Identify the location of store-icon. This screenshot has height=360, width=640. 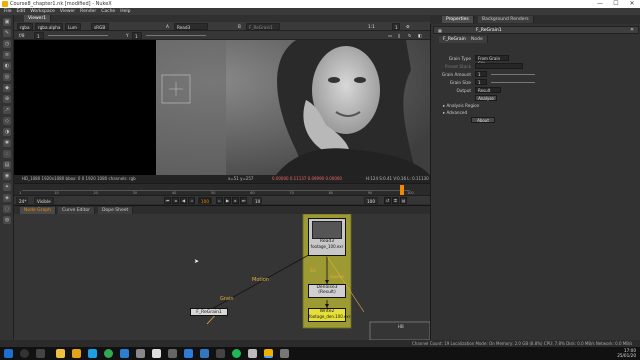
(76, 353).